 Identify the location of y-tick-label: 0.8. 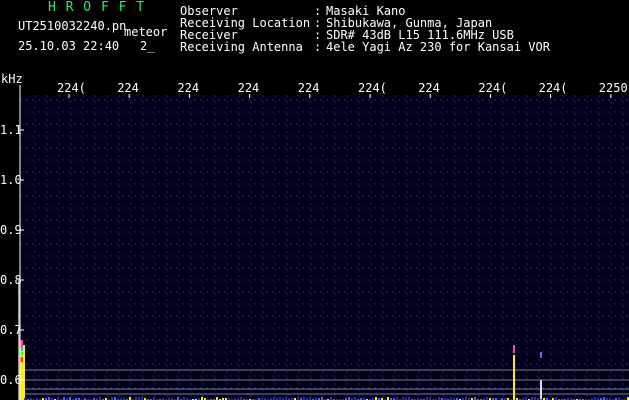
(11, 280).